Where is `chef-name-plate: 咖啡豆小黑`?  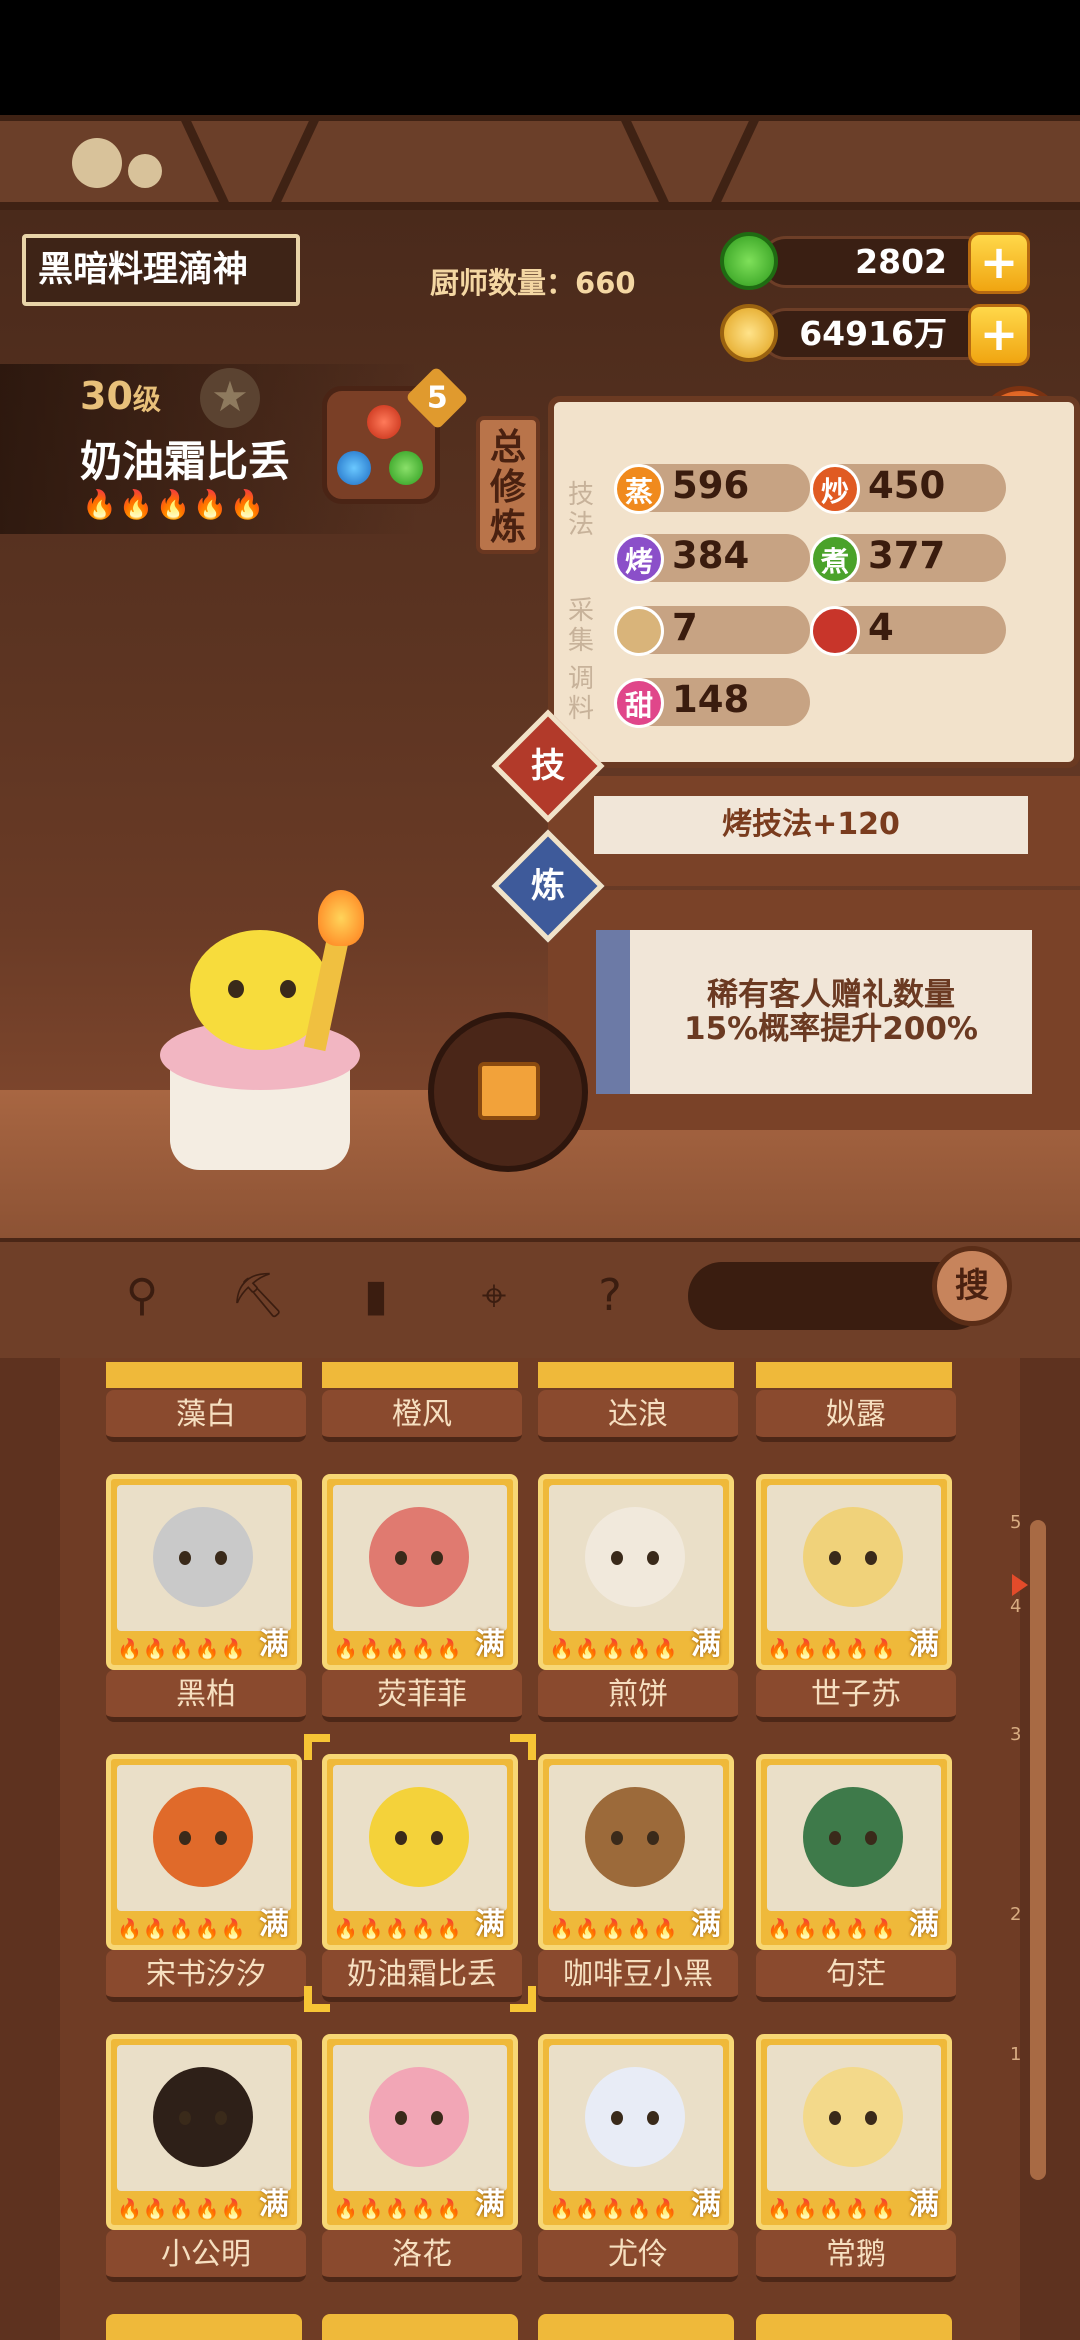 chef-name-plate: 咖啡豆小黑 is located at coordinates (638, 1976).